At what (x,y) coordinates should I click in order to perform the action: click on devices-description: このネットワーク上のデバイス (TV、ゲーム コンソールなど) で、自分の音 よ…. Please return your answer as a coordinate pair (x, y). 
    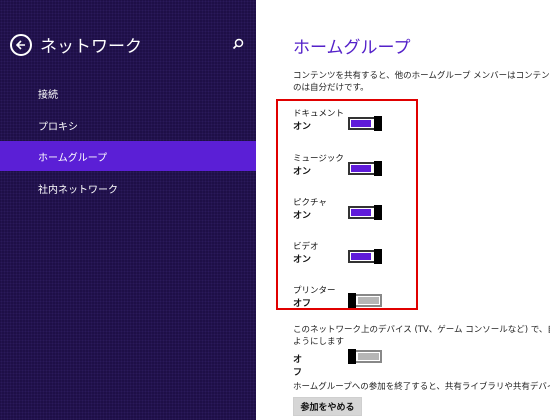
    Looking at the image, I should click on (421, 336).